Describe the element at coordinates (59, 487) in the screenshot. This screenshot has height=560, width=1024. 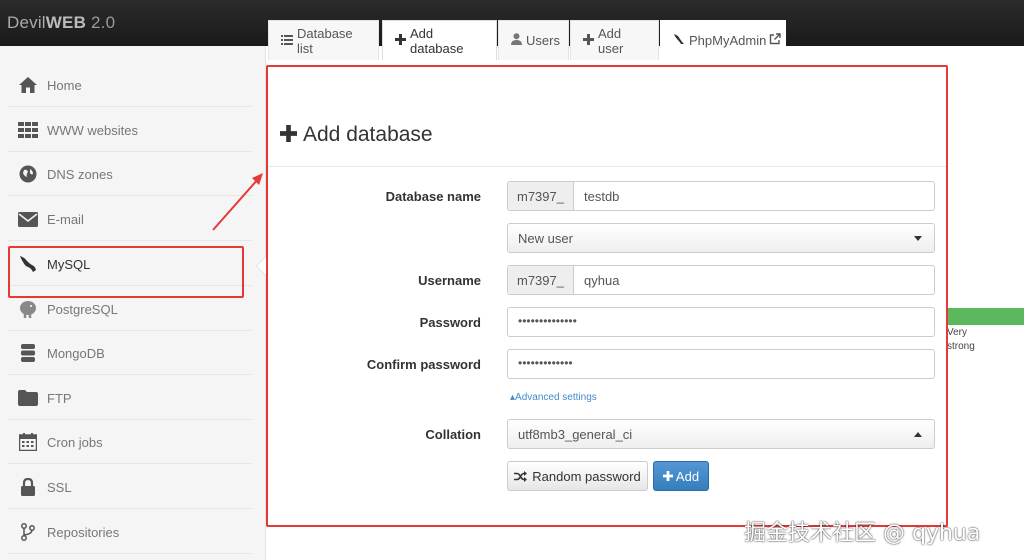
I see `sidebar-item-label: SSL` at that location.